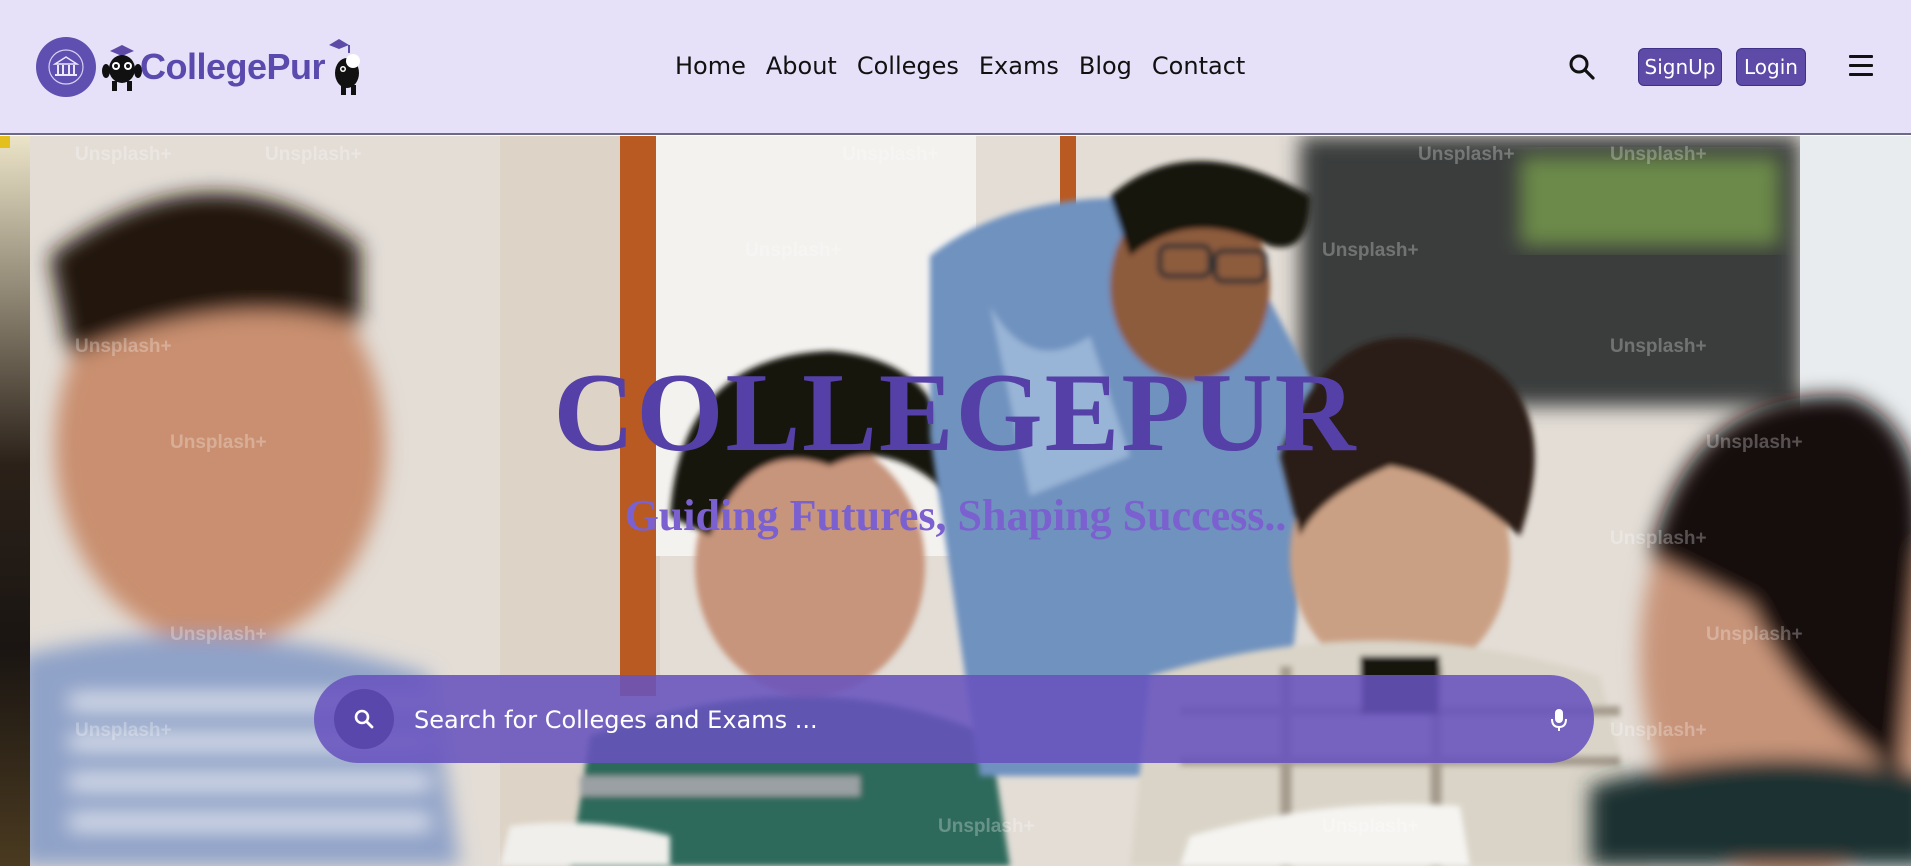 The height and width of the screenshot is (866, 1911). Describe the element at coordinates (955, 413) in the screenshot. I see `hero-title: COLLEGEPUR` at that location.